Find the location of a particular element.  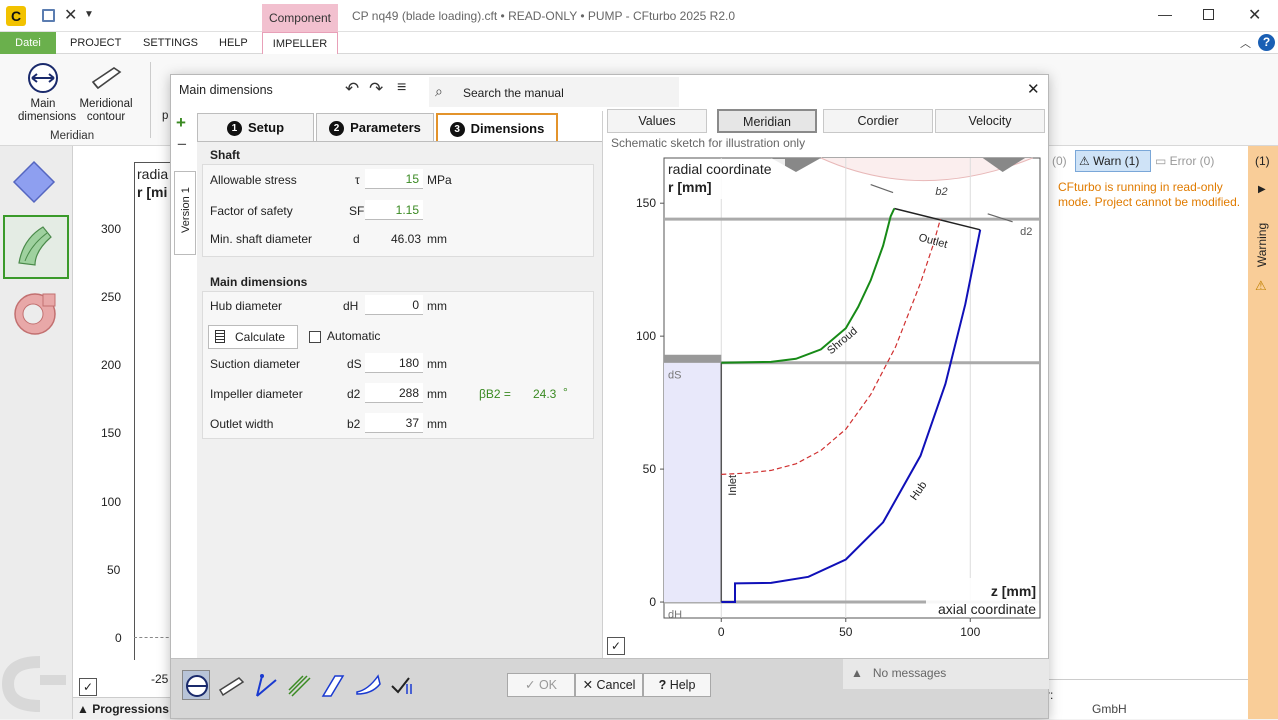

error-filter-button: ▭ Error (0) is located at coordinates (1184, 161).